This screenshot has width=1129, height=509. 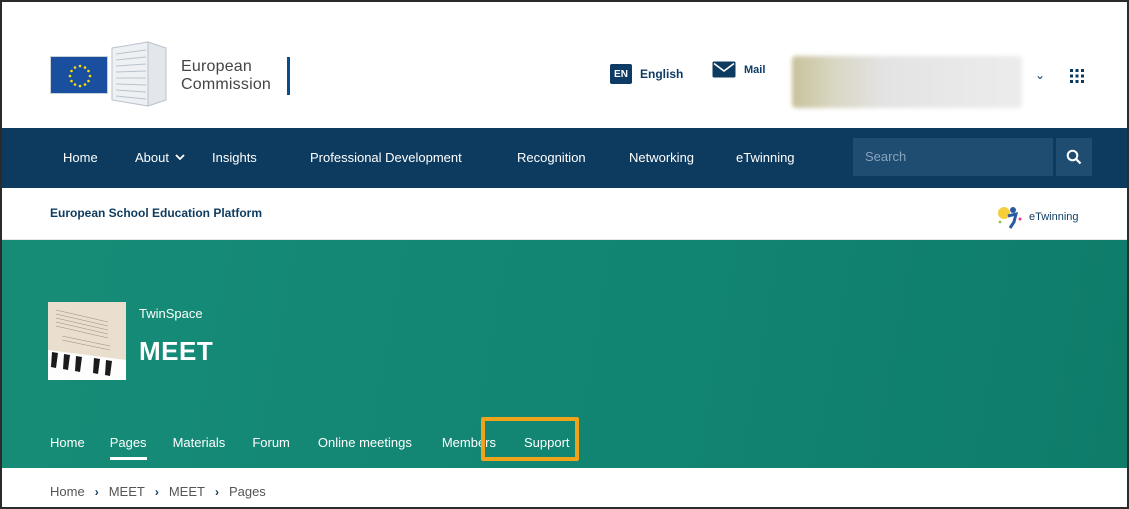 I want to click on search-icon, so click(x=1074, y=157).